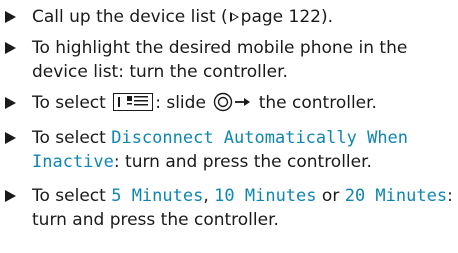  I want to click on step-text-middle: : slide, so click(183, 103).